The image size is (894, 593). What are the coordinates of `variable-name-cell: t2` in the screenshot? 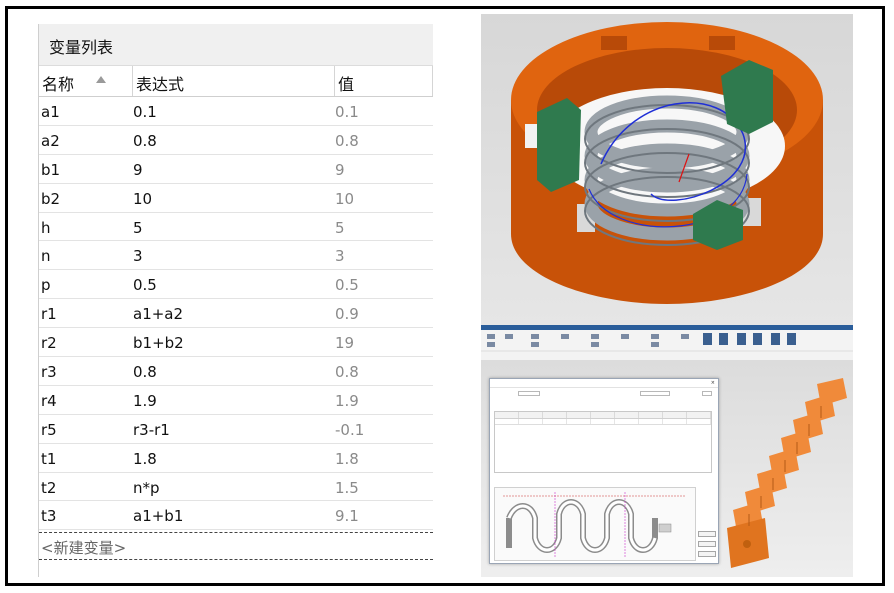 It's located at (49, 487).